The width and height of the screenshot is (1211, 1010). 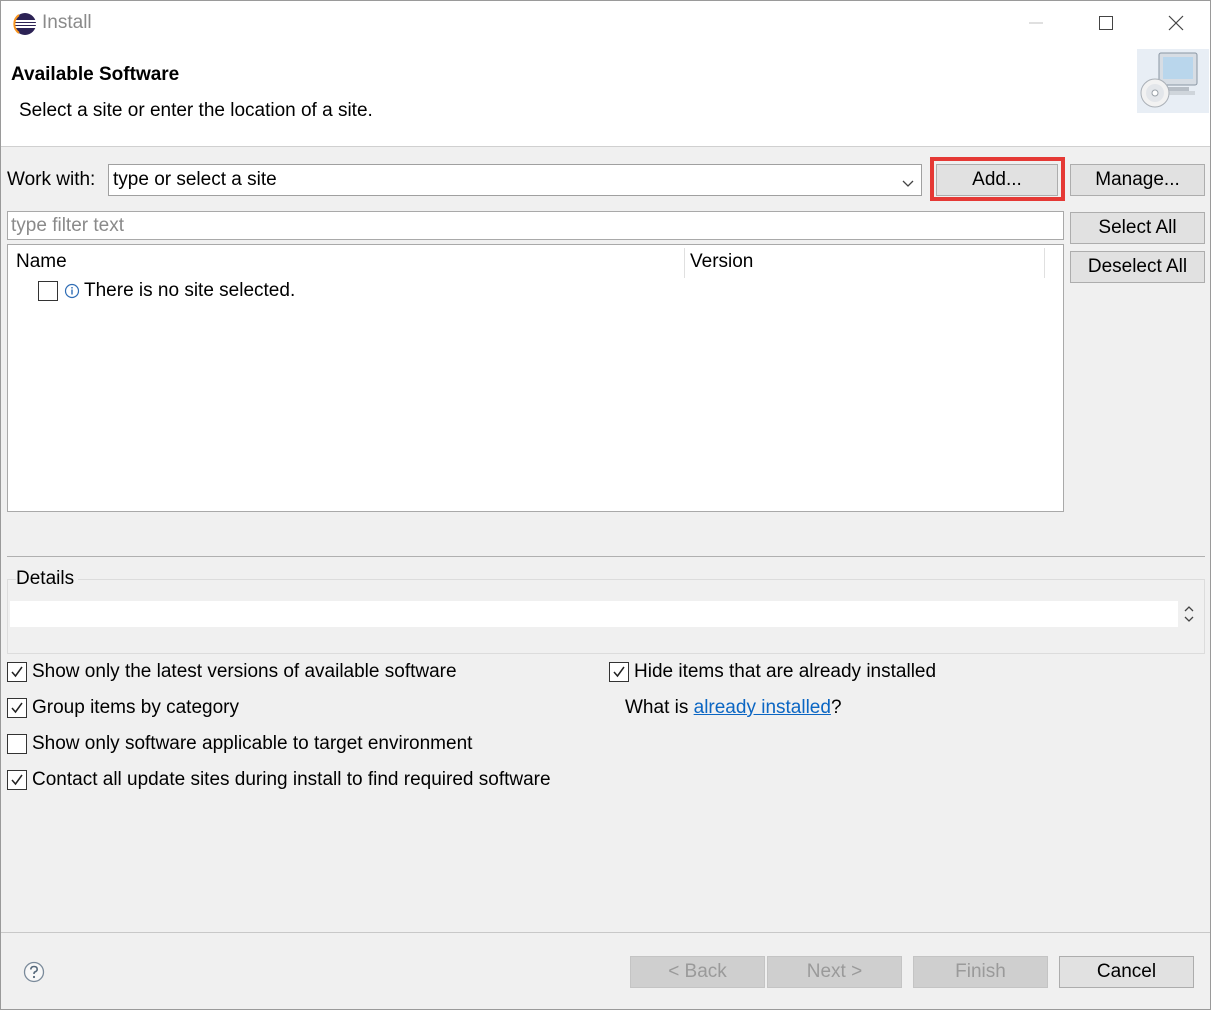 What do you see at coordinates (605, 23) in the screenshot?
I see `title-bar: Install` at bounding box center [605, 23].